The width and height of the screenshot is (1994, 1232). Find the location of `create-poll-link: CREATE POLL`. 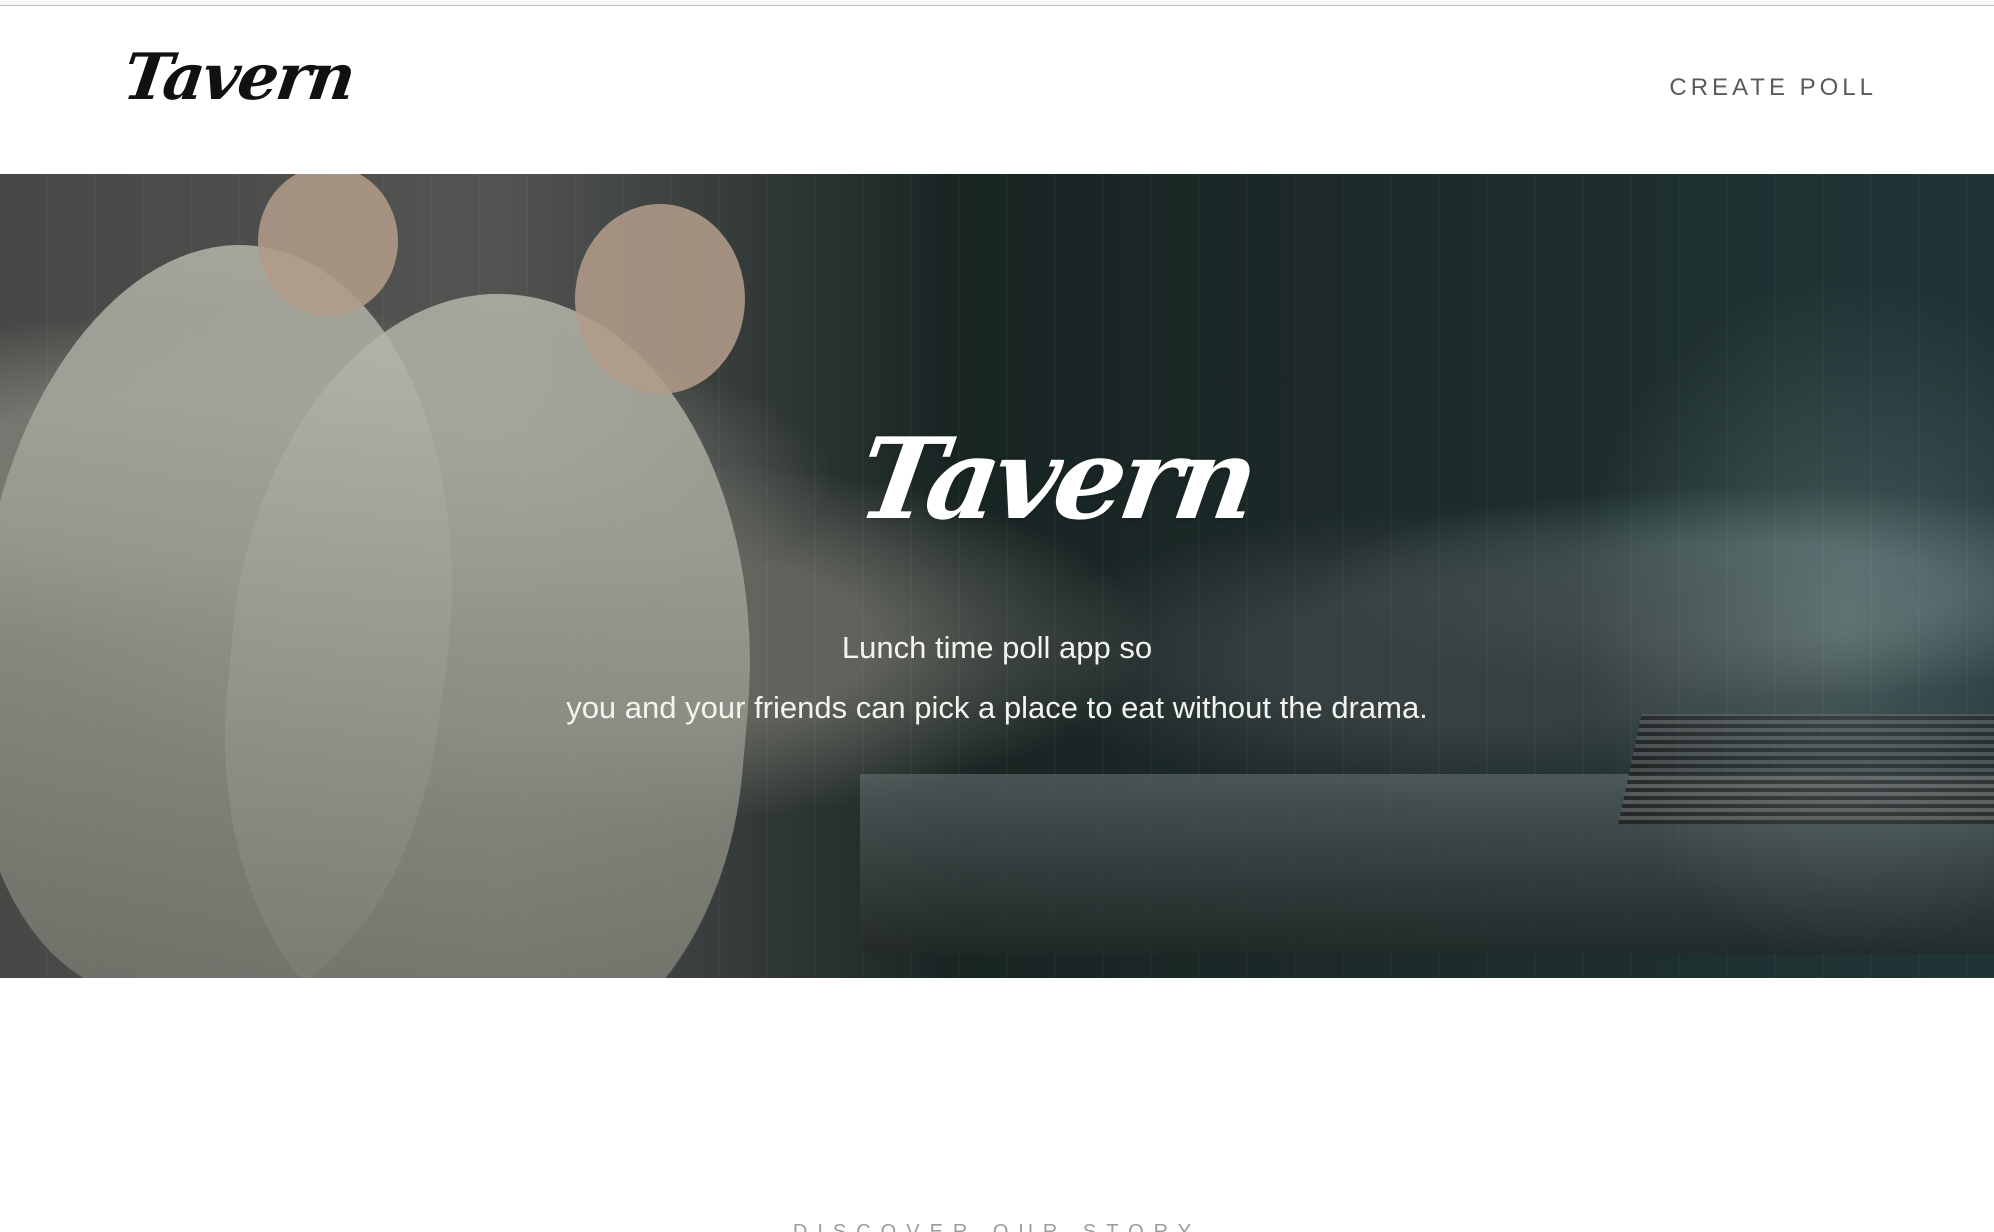

create-poll-link: CREATE POLL is located at coordinates (1773, 88).